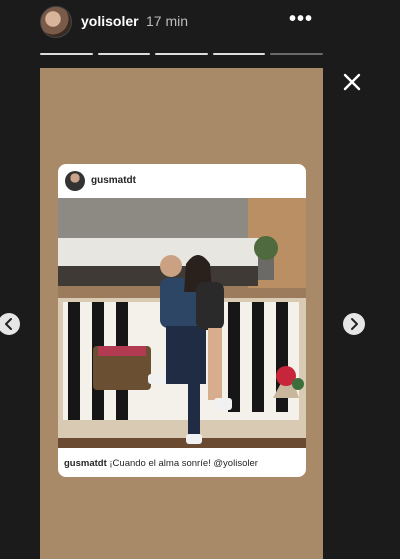  What do you see at coordinates (110, 21) in the screenshot?
I see `story-username: yolisoler` at bounding box center [110, 21].